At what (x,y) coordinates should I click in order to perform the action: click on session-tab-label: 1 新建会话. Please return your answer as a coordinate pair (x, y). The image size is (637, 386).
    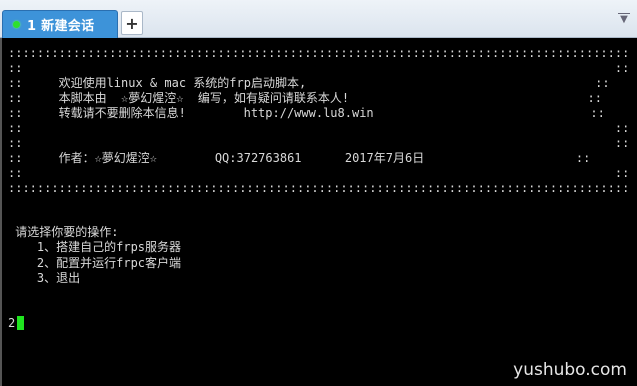
    Looking at the image, I should click on (61, 26).